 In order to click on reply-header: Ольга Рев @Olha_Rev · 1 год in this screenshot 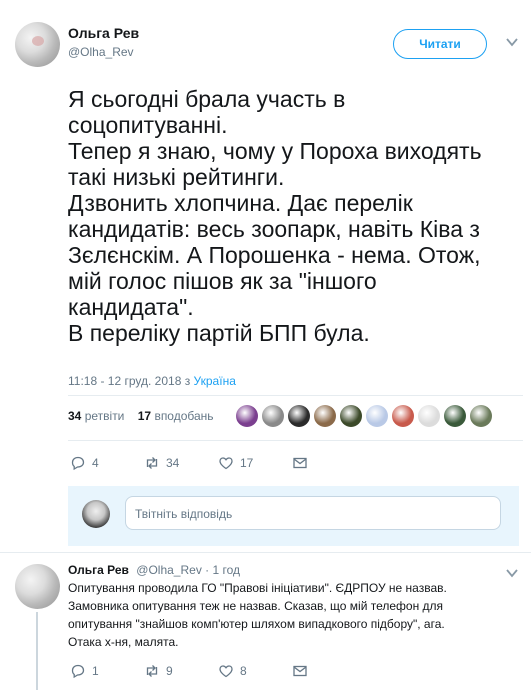, I will do `click(154, 570)`.